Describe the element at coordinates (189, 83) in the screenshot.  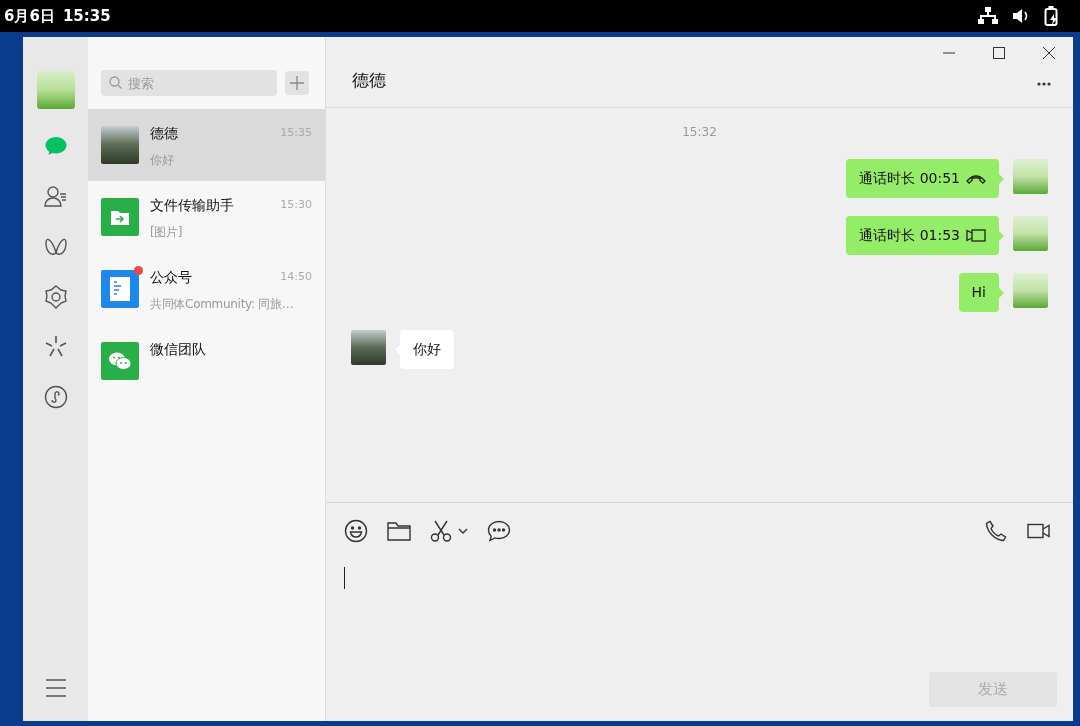
I see `search-field: 搜索` at that location.